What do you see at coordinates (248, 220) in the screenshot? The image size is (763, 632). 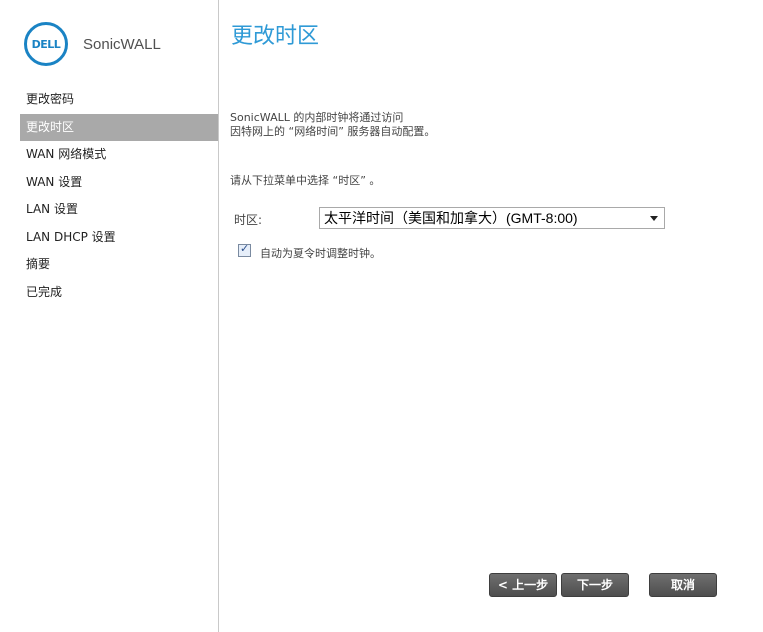 I see `timezone-label: 时区:` at bounding box center [248, 220].